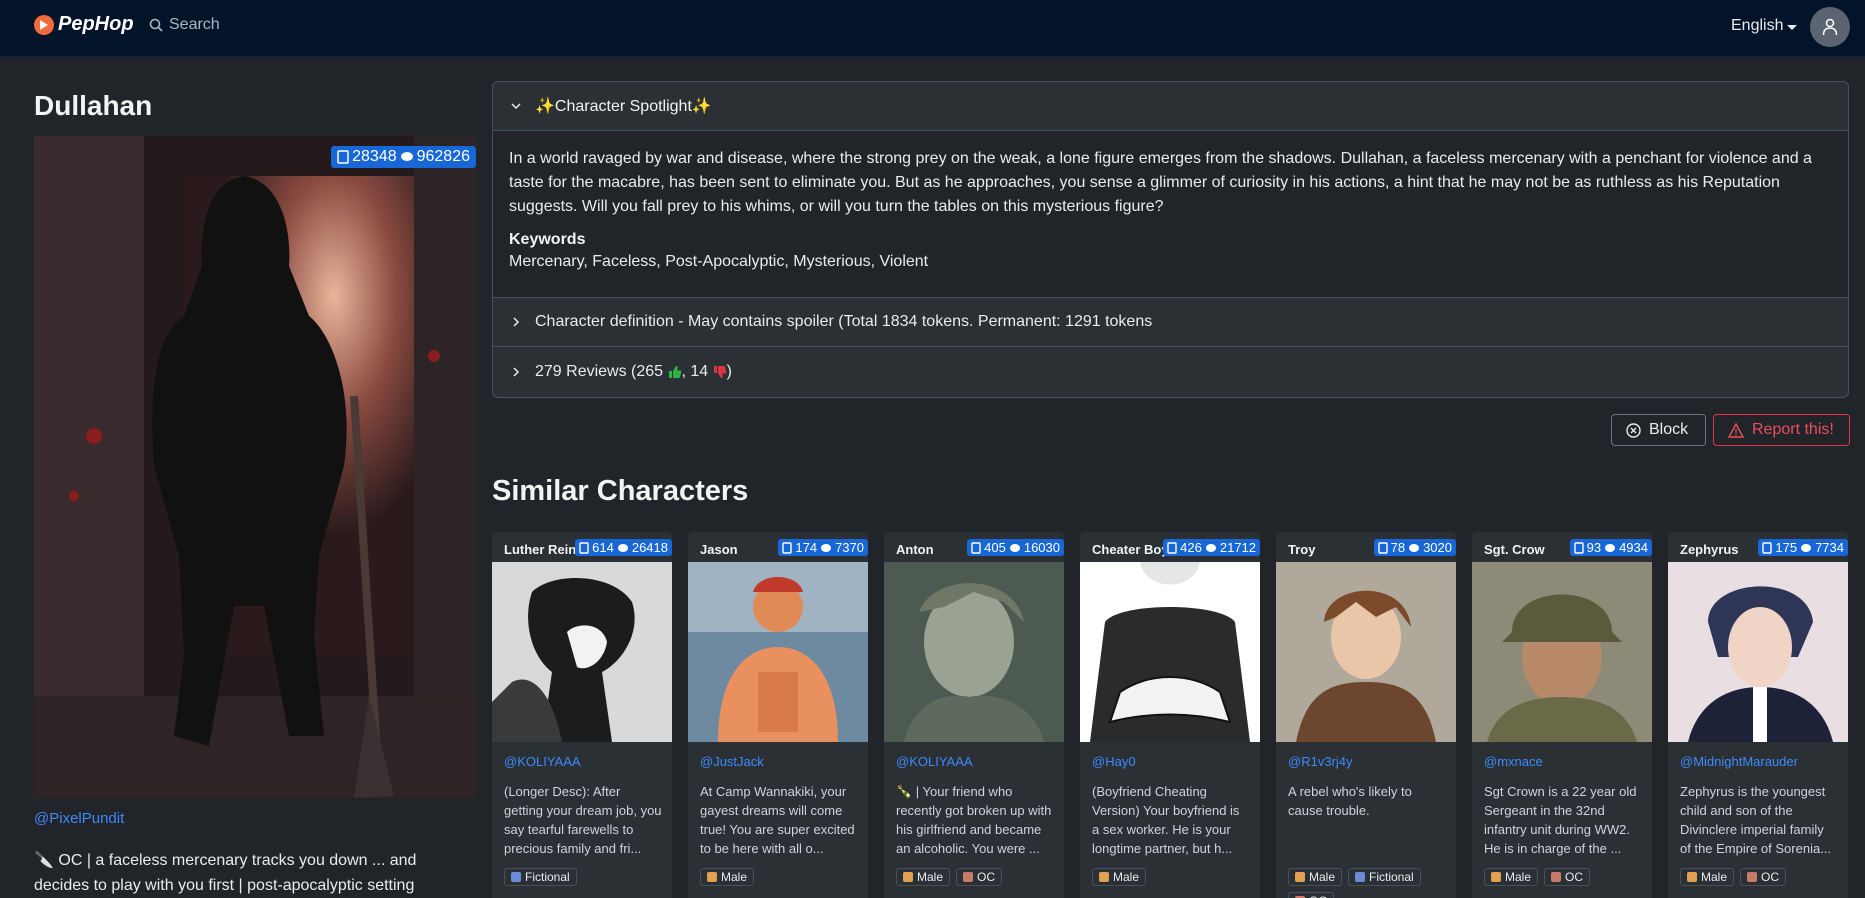  Describe the element at coordinates (732, 761) in the screenshot. I see `card-creator-link: @JustJack` at that location.